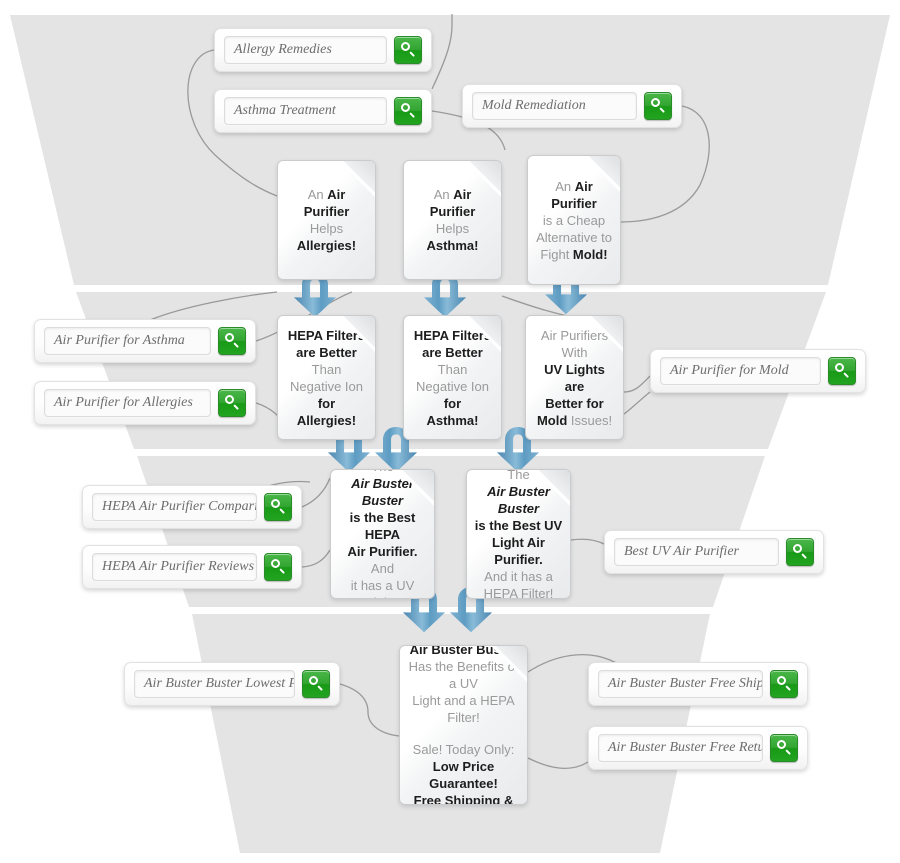 The height and width of the screenshot is (863, 900). I want to click on note-span: it has a UV Light!, so click(382, 588).